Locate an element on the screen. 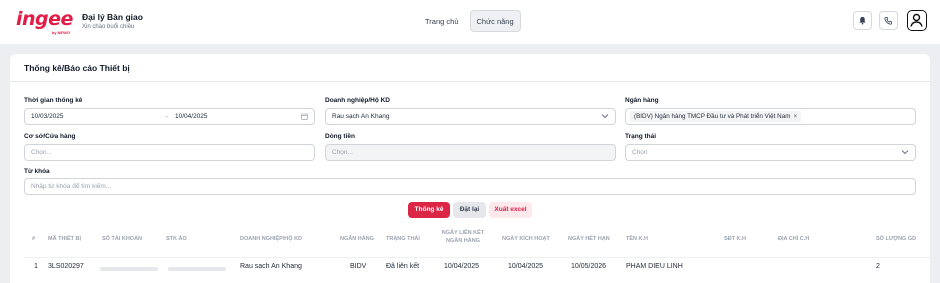 Image resolution: width=940 pixels, height=283 pixels. logo-subtext: by NEWO is located at coordinates (60, 32).